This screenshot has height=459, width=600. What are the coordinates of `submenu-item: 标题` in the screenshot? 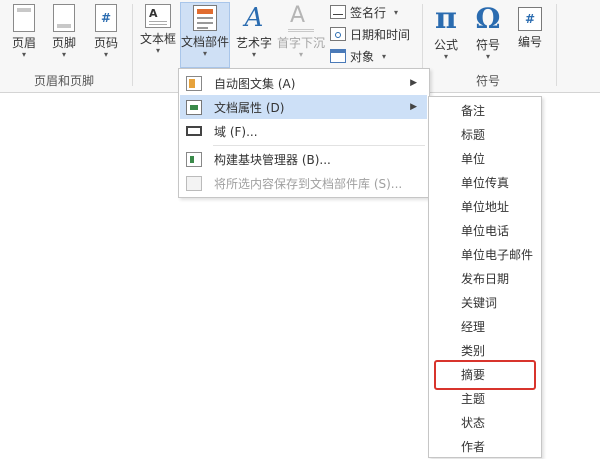 It's located at (473, 135).